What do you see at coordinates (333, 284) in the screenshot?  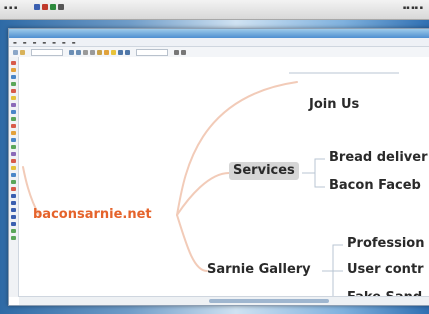 I see `link-gallery-fake` at bounding box center [333, 284].